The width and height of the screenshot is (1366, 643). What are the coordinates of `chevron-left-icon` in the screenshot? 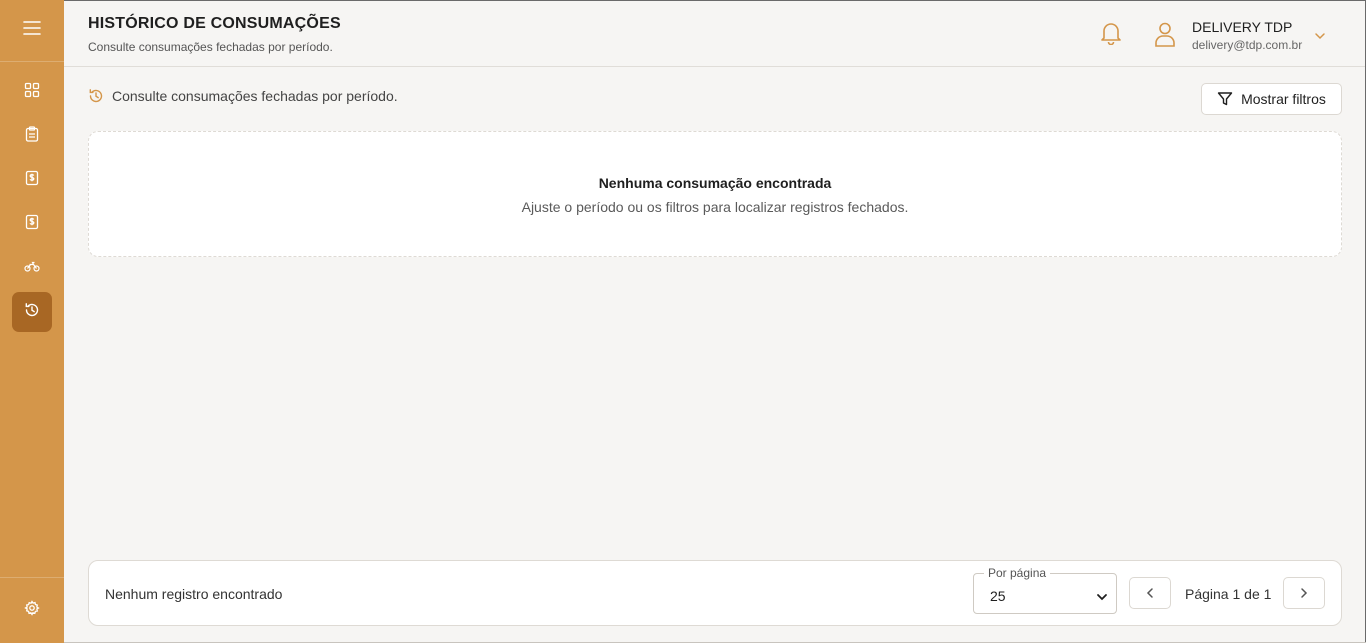 It's located at (1149, 593).